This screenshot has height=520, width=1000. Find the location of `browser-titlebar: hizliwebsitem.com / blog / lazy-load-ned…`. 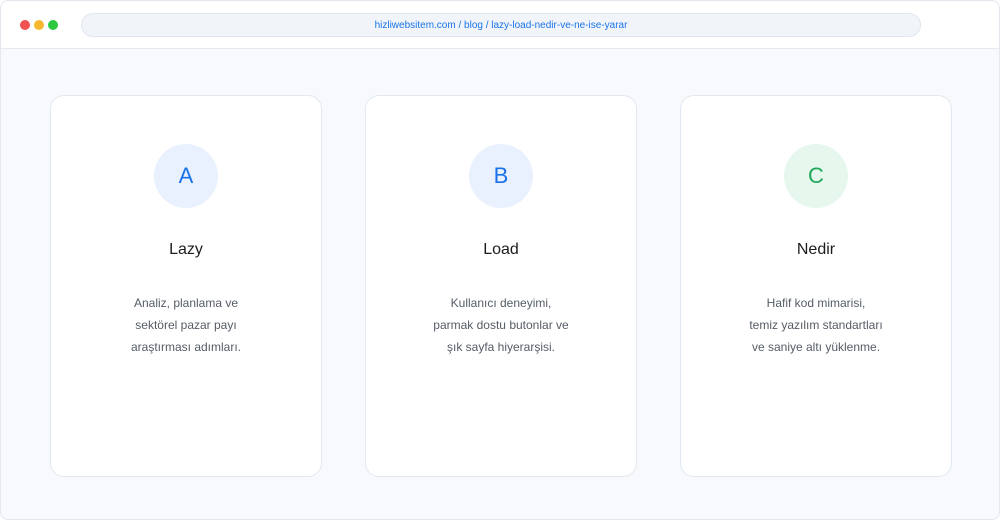

browser-titlebar: hizliwebsitem.com / blog / lazy-load-ned… is located at coordinates (500, 25).